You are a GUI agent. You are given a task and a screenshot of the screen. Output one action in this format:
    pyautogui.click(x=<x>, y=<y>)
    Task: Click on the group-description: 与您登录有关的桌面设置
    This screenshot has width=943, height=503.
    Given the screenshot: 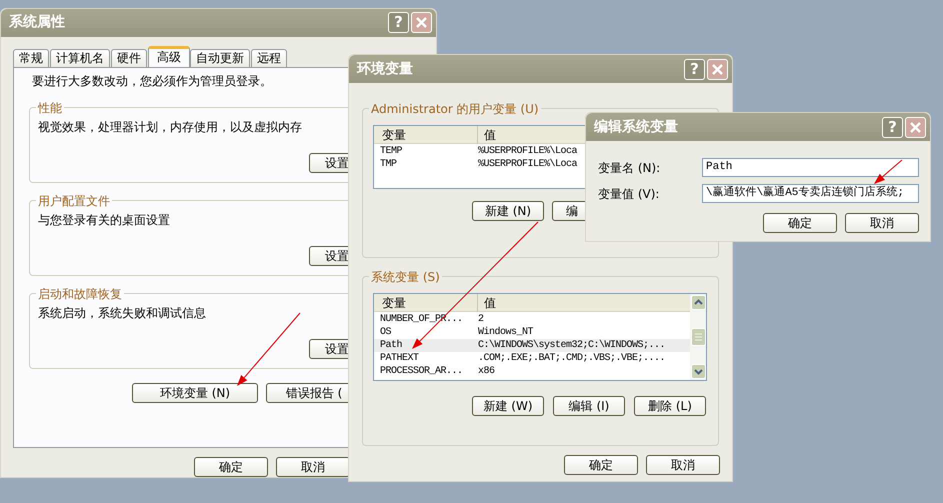 What is the action you would take?
    pyautogui.click(x=104, y=220)
    